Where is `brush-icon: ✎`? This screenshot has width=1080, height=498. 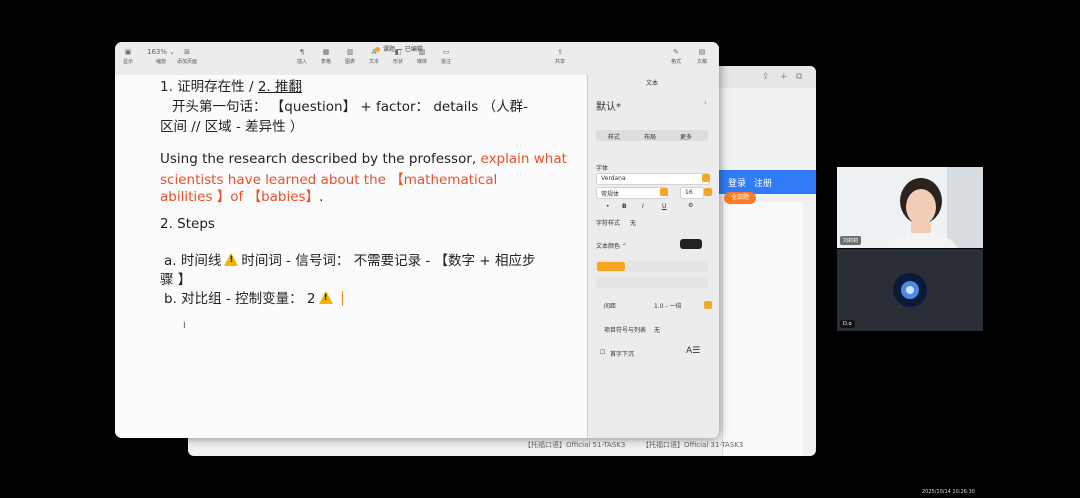
brush-icon: ✎ is located at coordinates (676, 52).